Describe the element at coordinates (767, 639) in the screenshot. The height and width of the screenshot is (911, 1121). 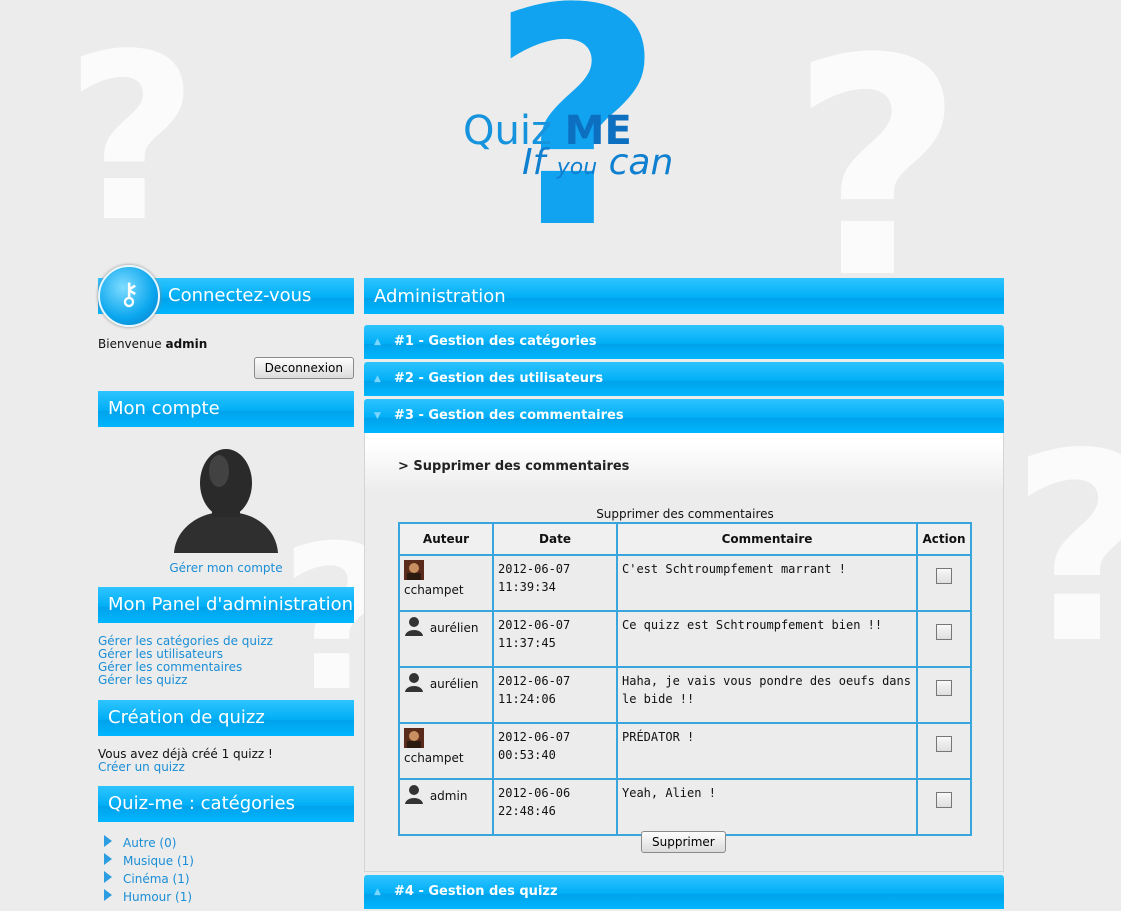
I see `cell-comment: Ce quizz est Schtroumpfement bien !!` at that location.